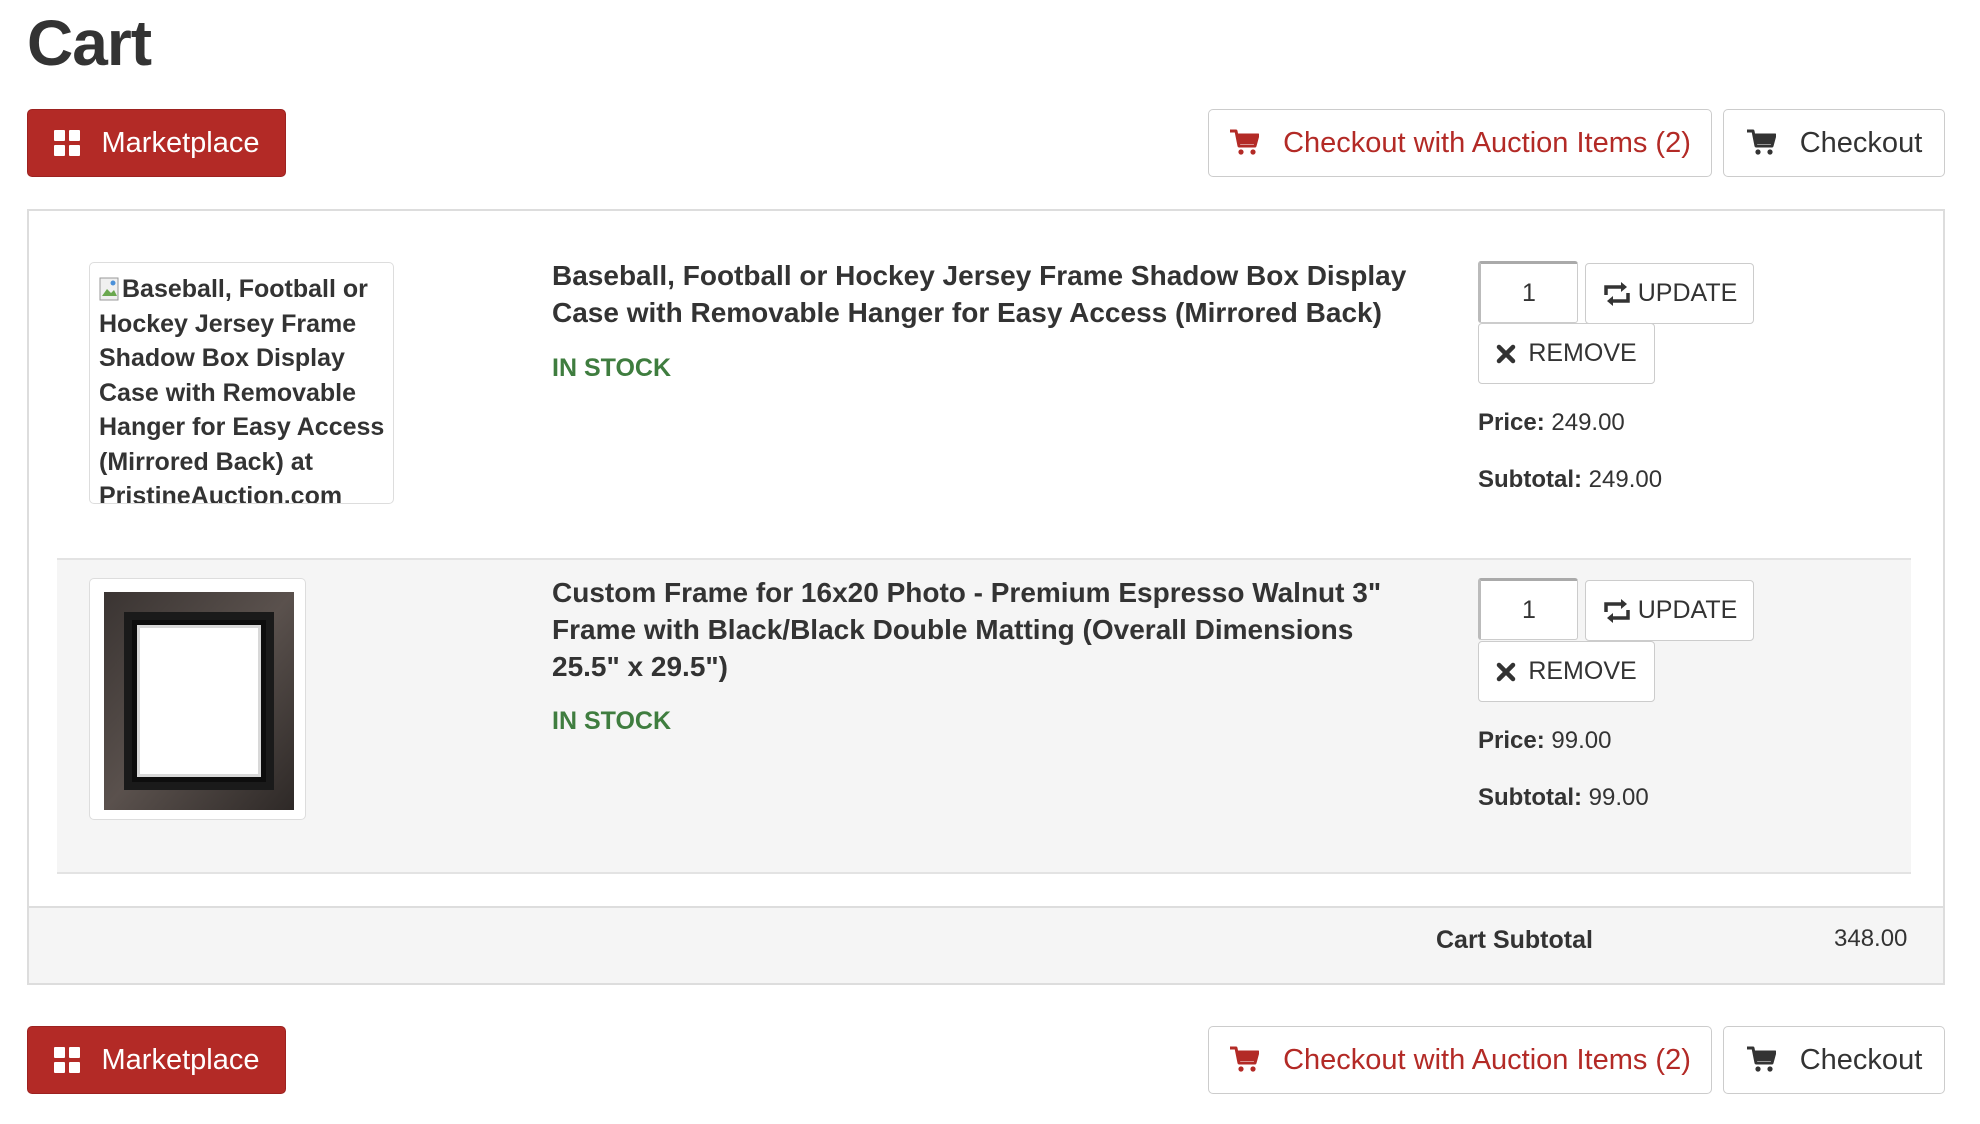 The image size is (1980, 1124). What do you see at coordinates (986, 944) in the screenshot?
I see `cart-subtotal-row` at bounding box center [986, 944].